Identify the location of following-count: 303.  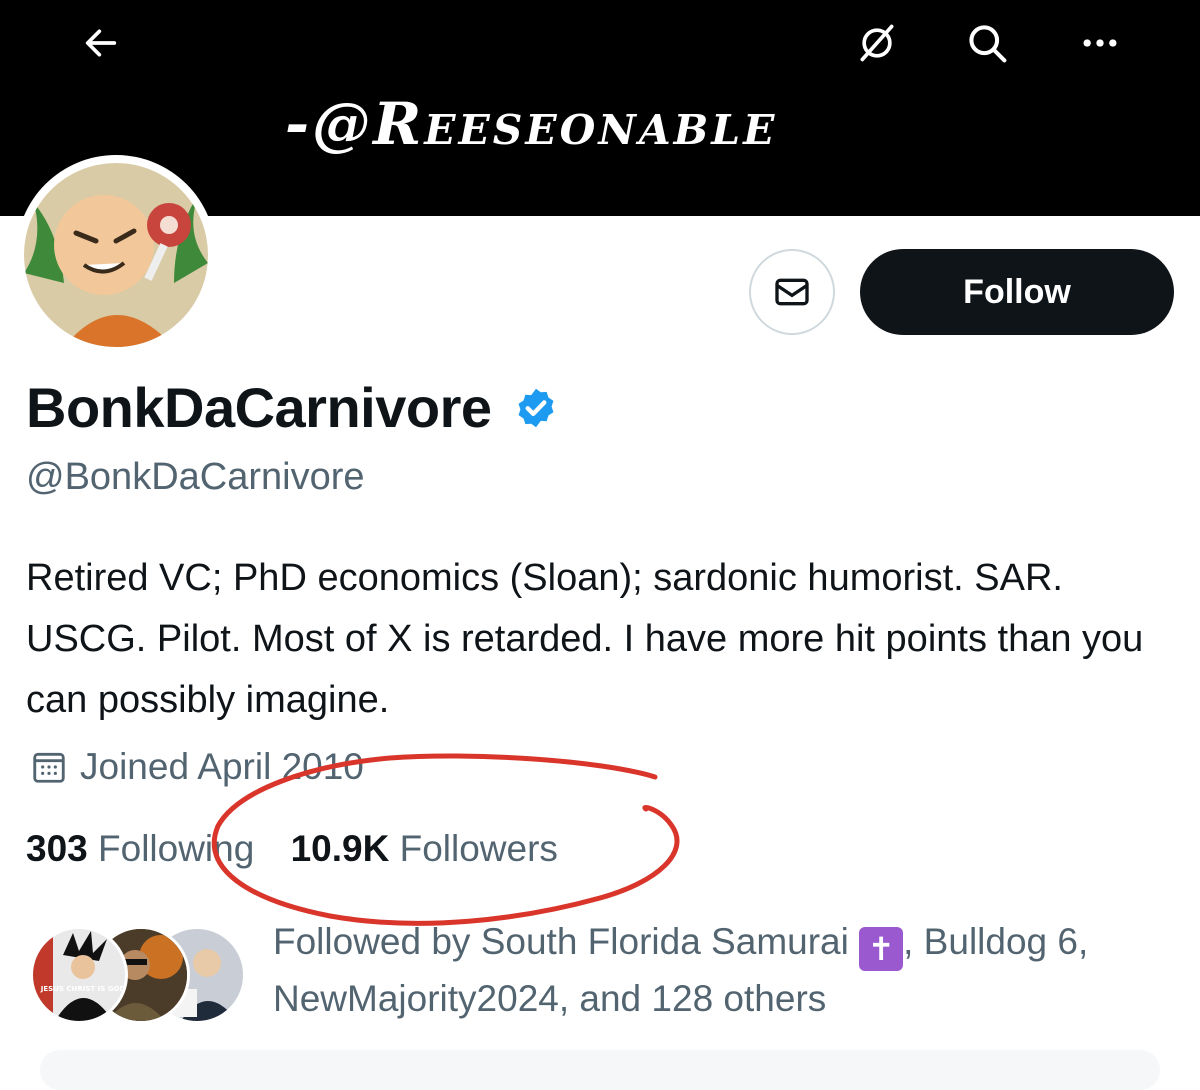
(57, 848).